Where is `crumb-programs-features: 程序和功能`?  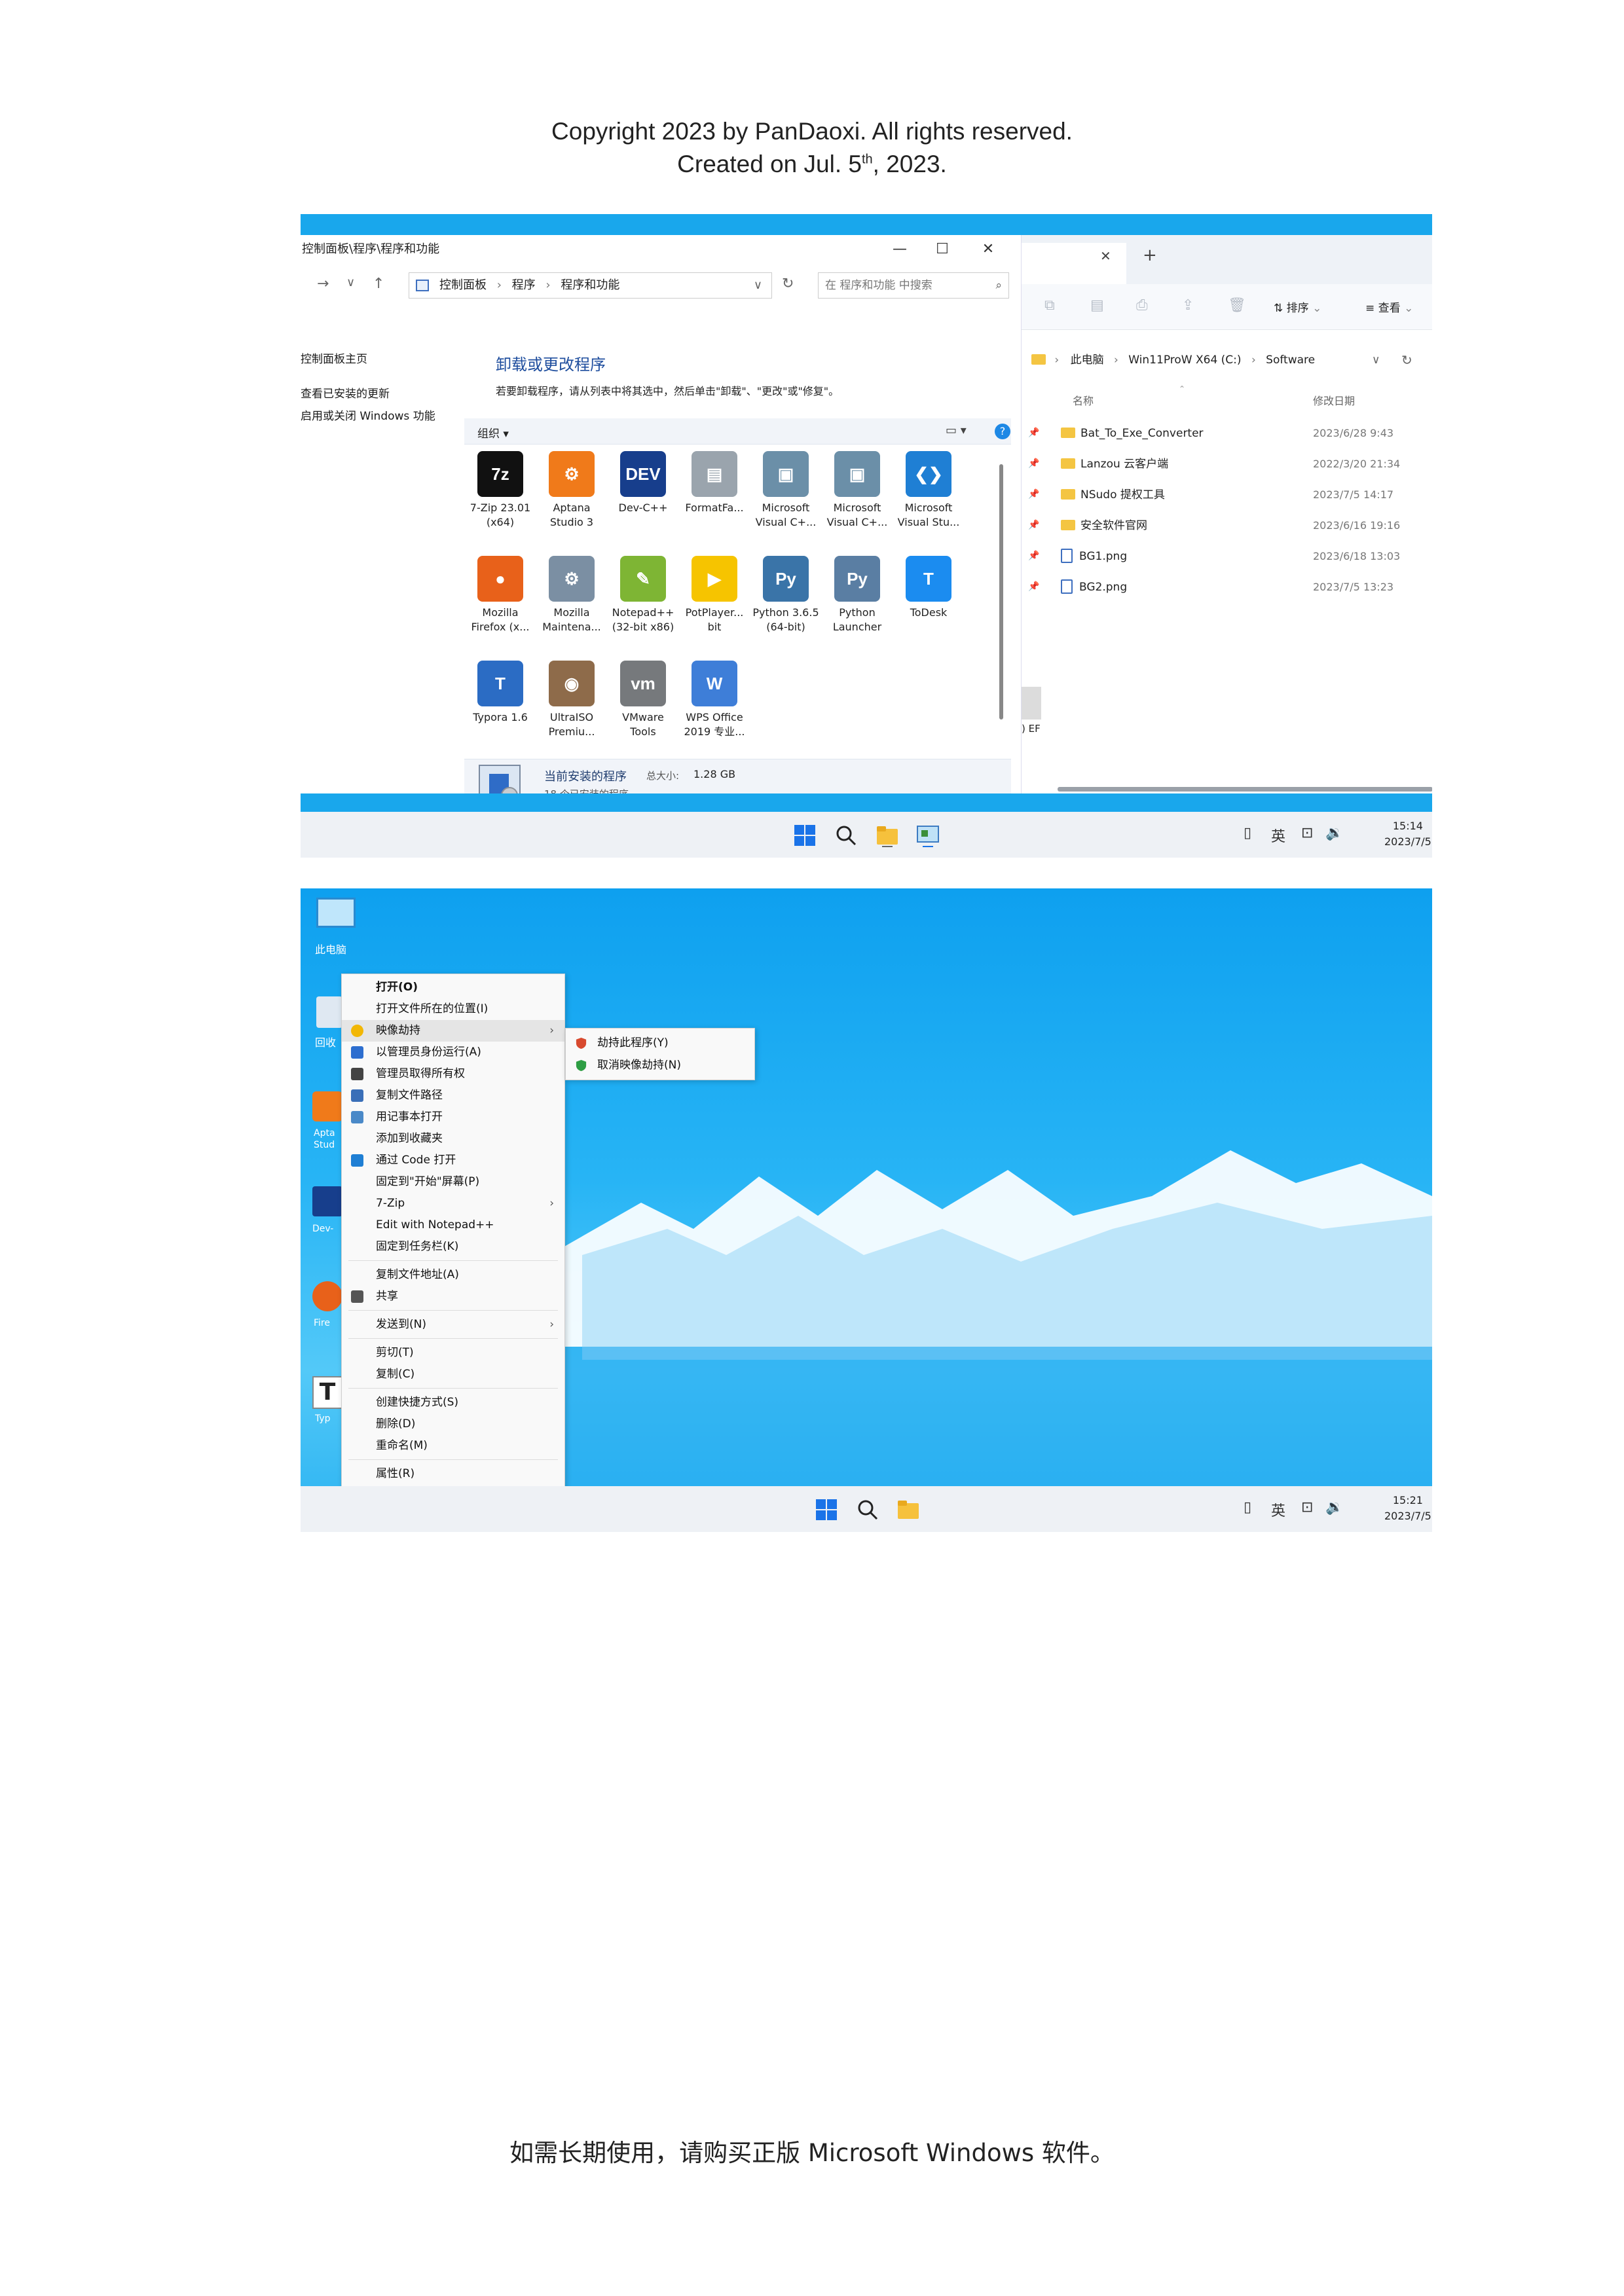
crumb-programs-features: 程序和功能 is located at coordinates (590, 285).